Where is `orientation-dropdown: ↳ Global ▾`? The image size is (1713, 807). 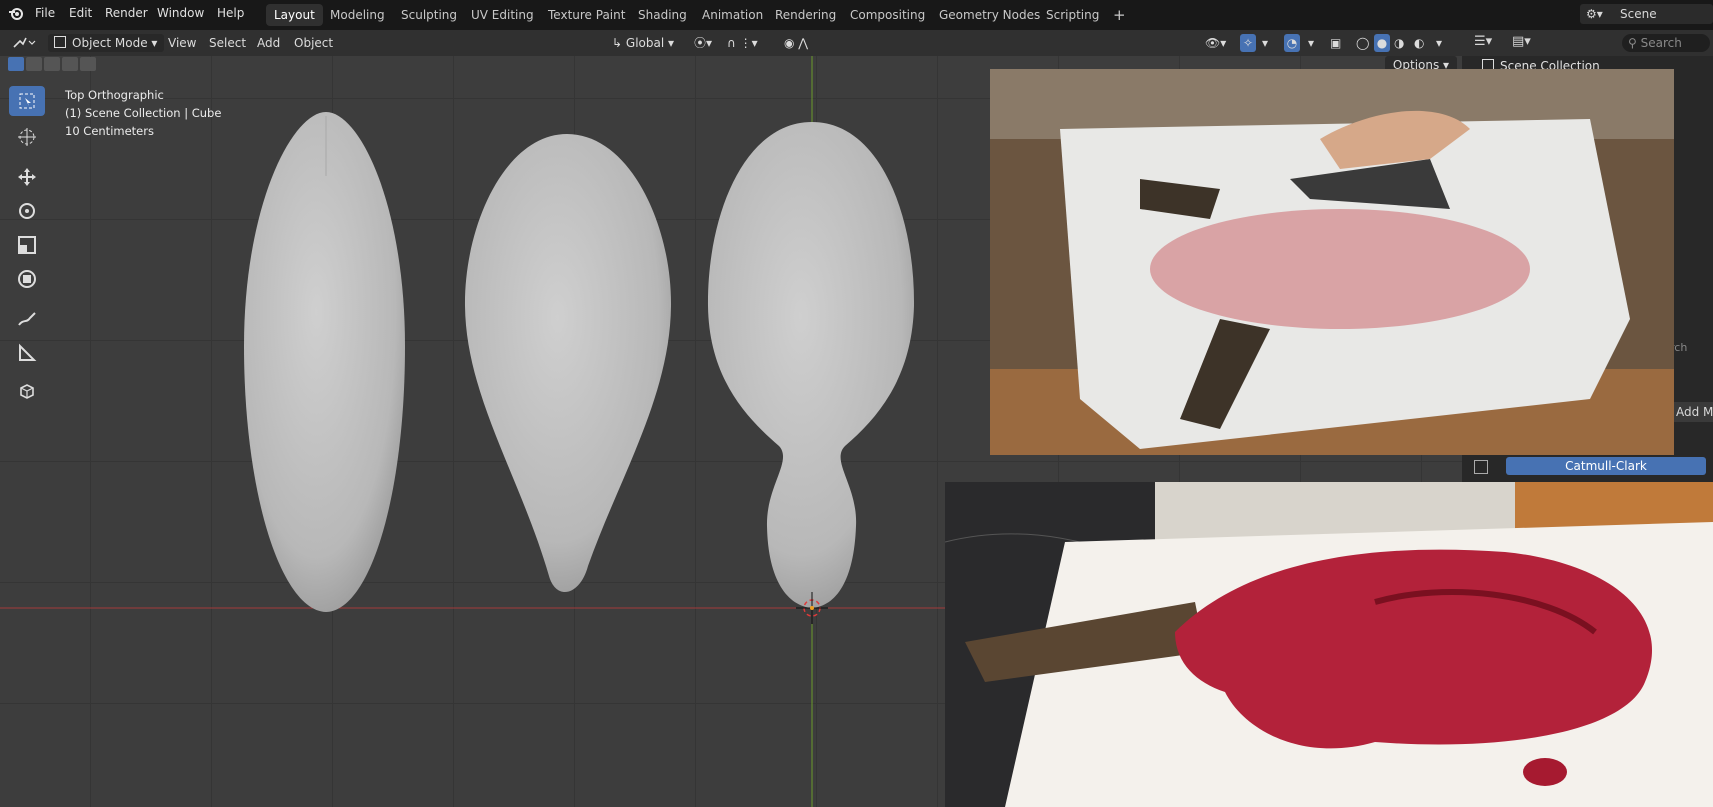 orientation-dropdown: ↳ Global ▾ is located at coordinates (651, 43).